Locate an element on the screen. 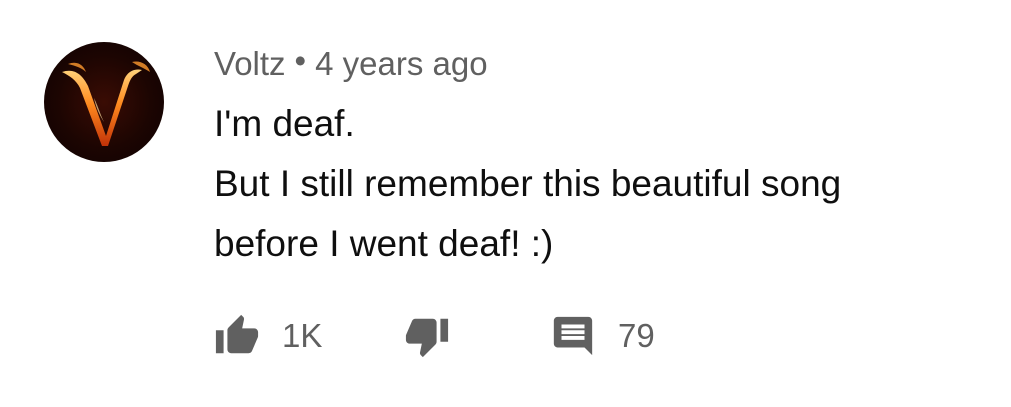 The width and height of the screenshot is (1011, 407). dislike-button is located at coordinates (427, 336).